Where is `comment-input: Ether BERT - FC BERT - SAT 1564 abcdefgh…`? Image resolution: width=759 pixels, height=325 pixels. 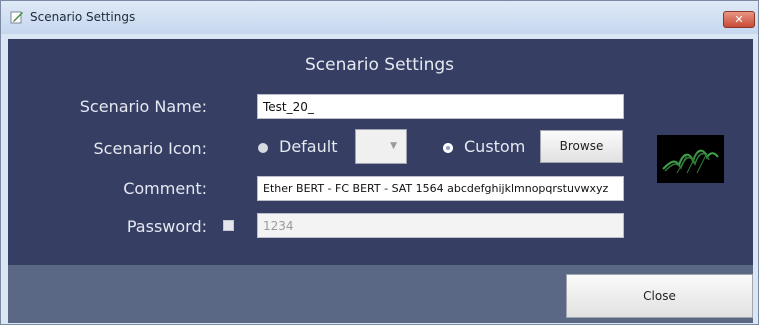 comment-input: Ether BERT - FC BERT - SAT 1564 abcdefgh… is located at coordinates (440, 188).